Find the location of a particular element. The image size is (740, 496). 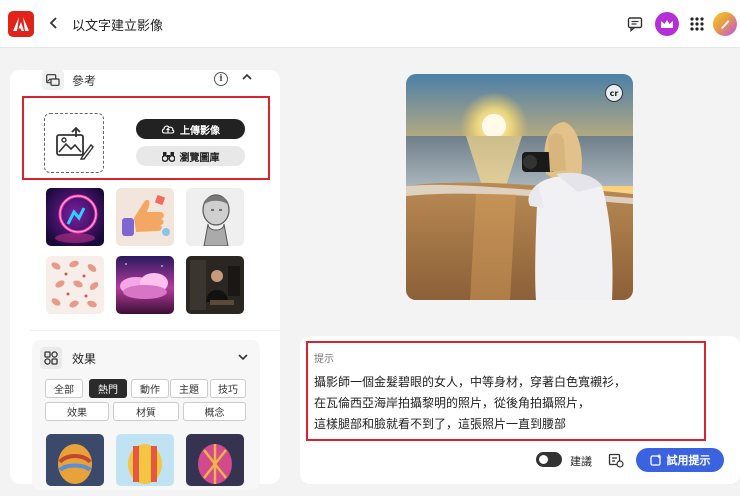

prompt-label: 提示 is located at coordinates (324, 359).